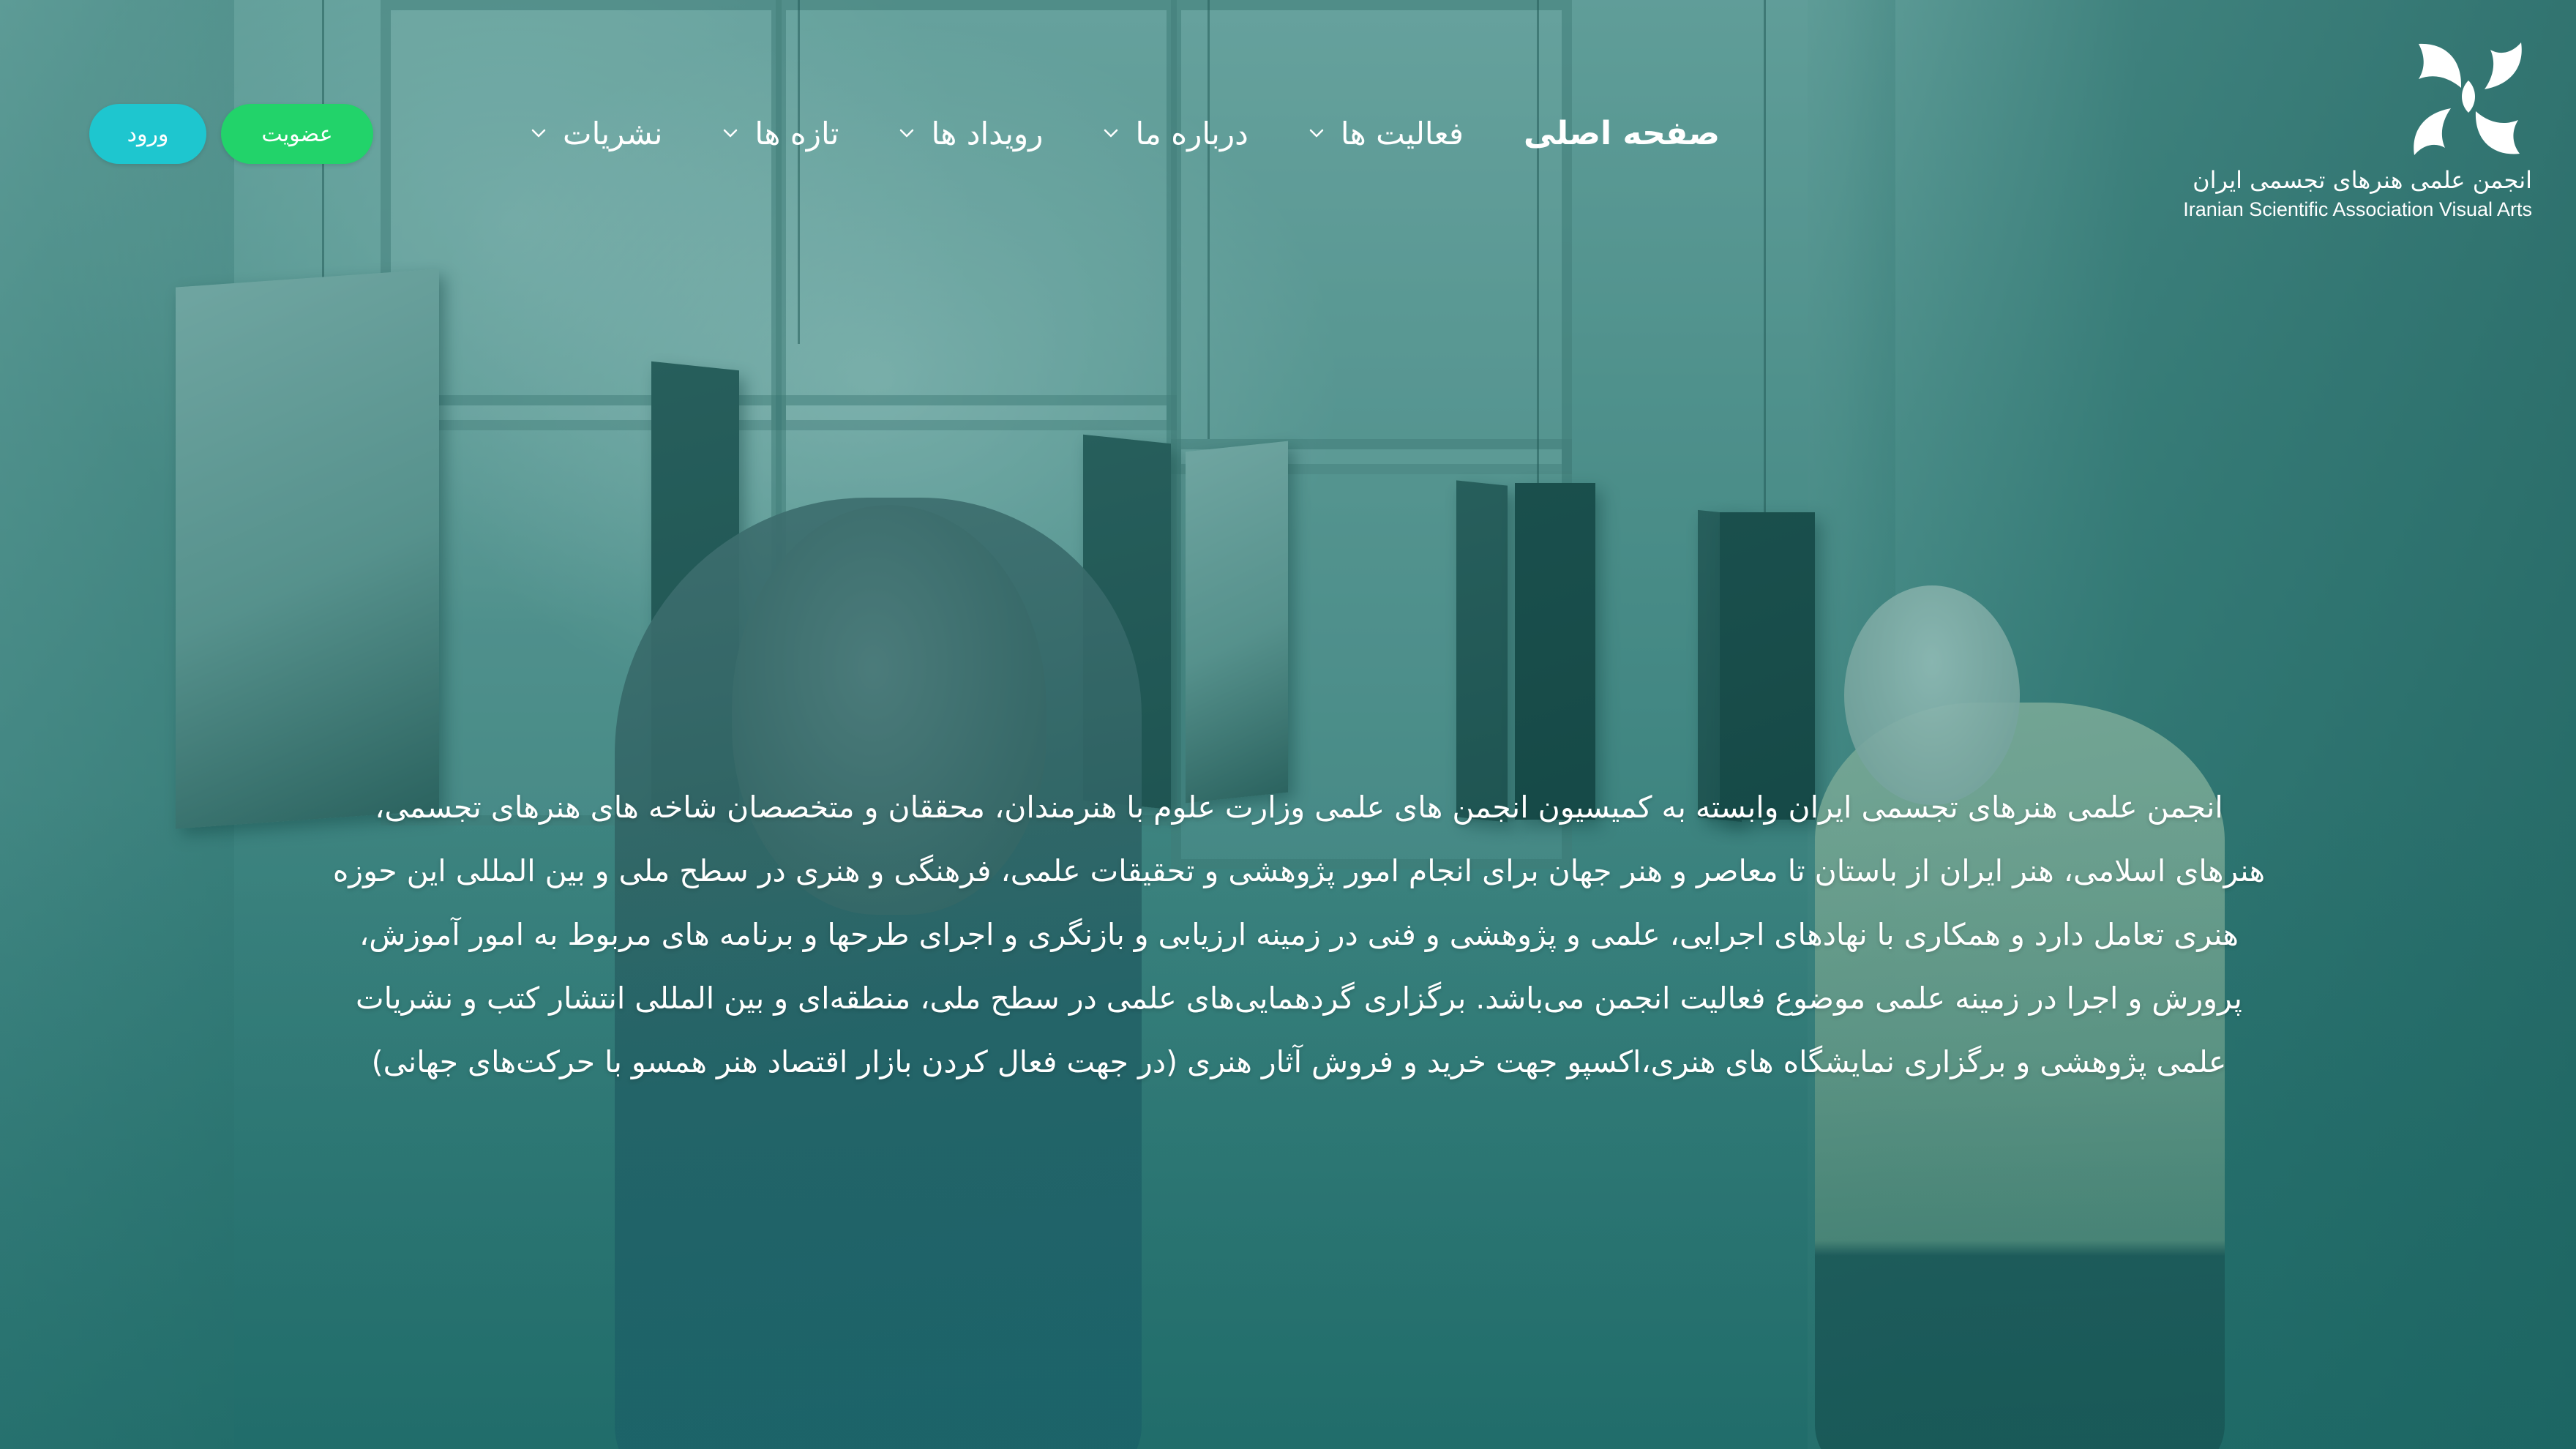 Image resolution: width=2576 pixels, height=1449 pixels. What do you see at coordinates (613, 133) in the screenshot?
I see `nav-item-label: نشریات` at bounding box center [613, 133].